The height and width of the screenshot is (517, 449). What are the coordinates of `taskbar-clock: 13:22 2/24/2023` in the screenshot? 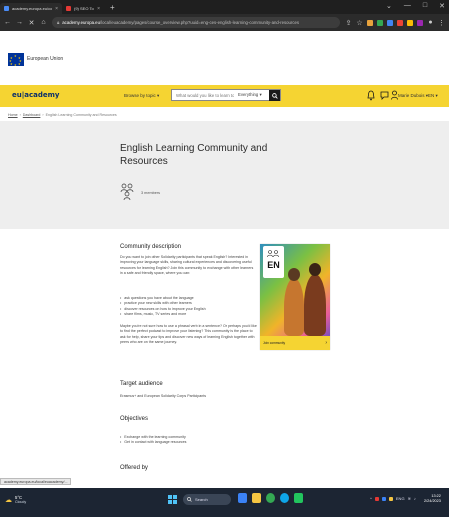 It's located at (432, 499).